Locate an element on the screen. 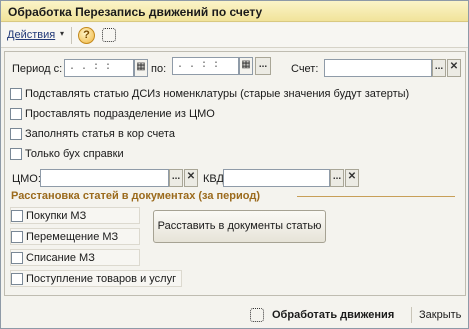 The width and height of the screenshot is (469, 329). account-label: Счет: is located at coordinates (305, 69).